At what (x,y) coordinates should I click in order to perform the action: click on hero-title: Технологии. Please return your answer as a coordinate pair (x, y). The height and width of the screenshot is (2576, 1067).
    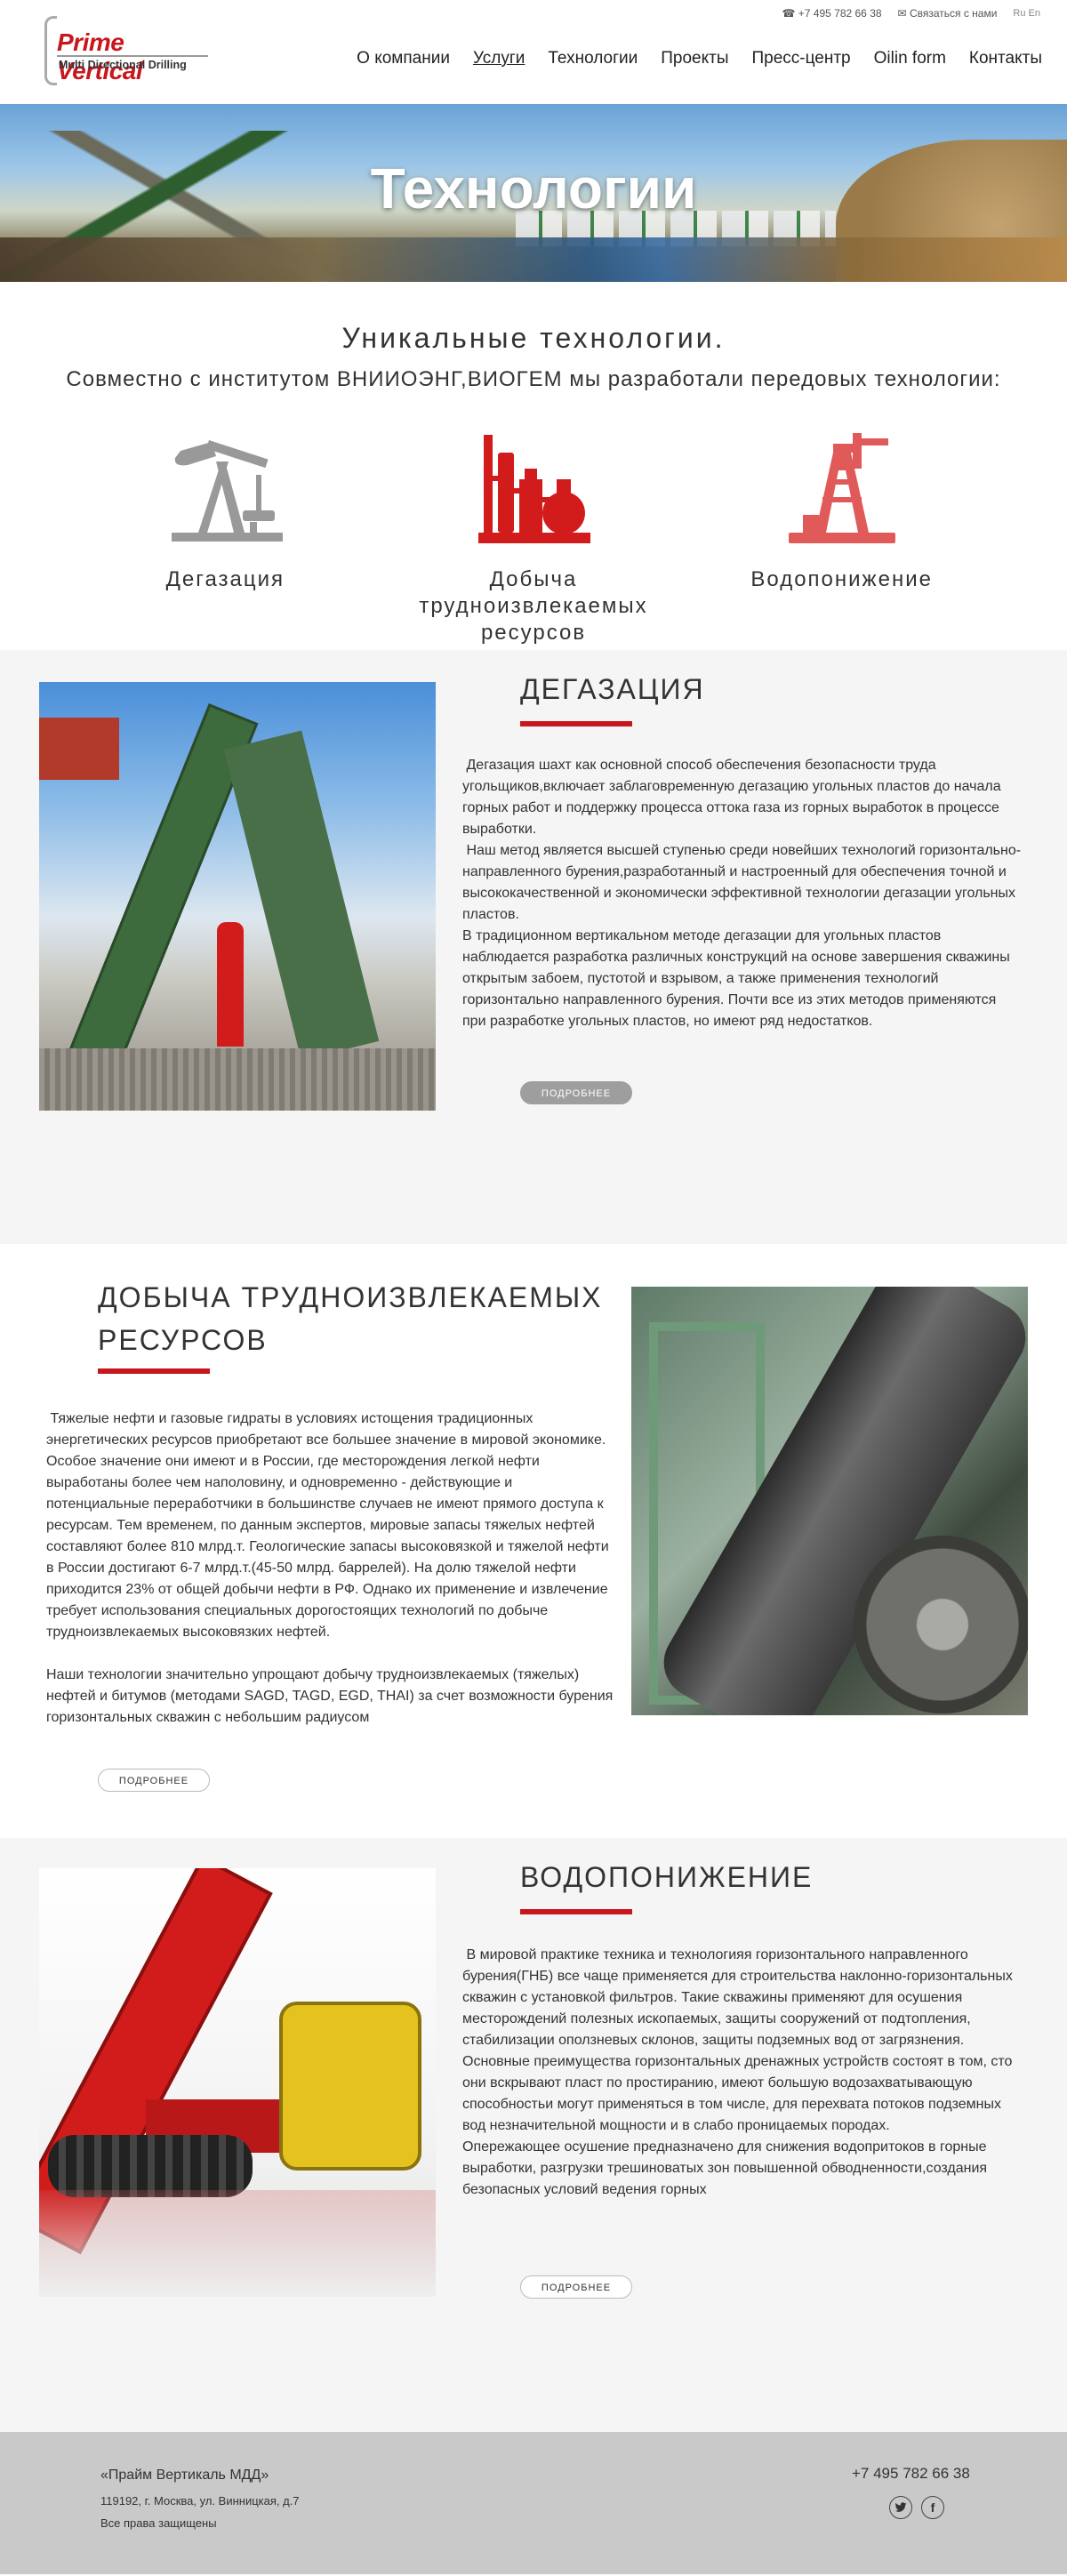
    Looking at the image, I should click on (533, 188).